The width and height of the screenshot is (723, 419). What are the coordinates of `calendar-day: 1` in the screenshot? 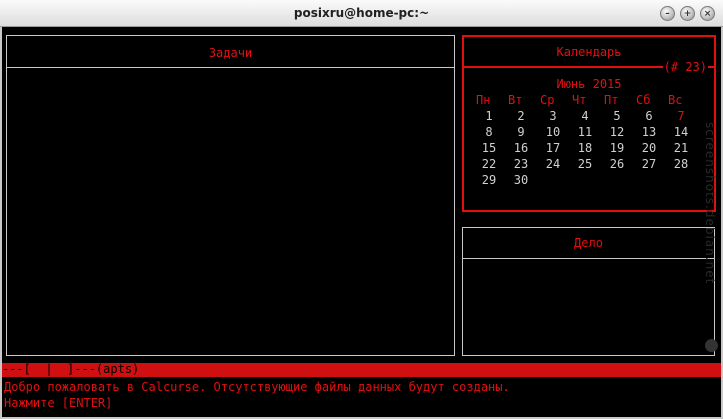 It's located at (489, 117).